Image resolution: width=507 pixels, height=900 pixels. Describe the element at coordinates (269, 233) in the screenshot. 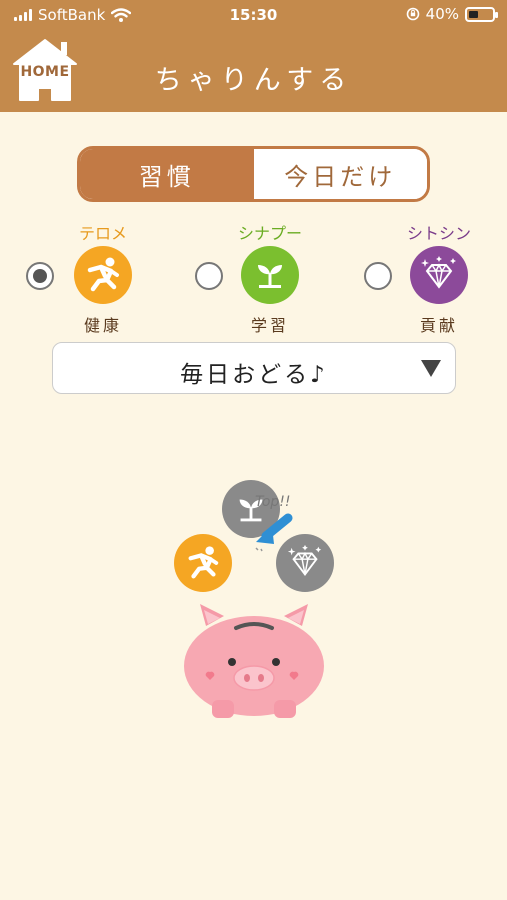

I see `category-name: シナプー` at that location.